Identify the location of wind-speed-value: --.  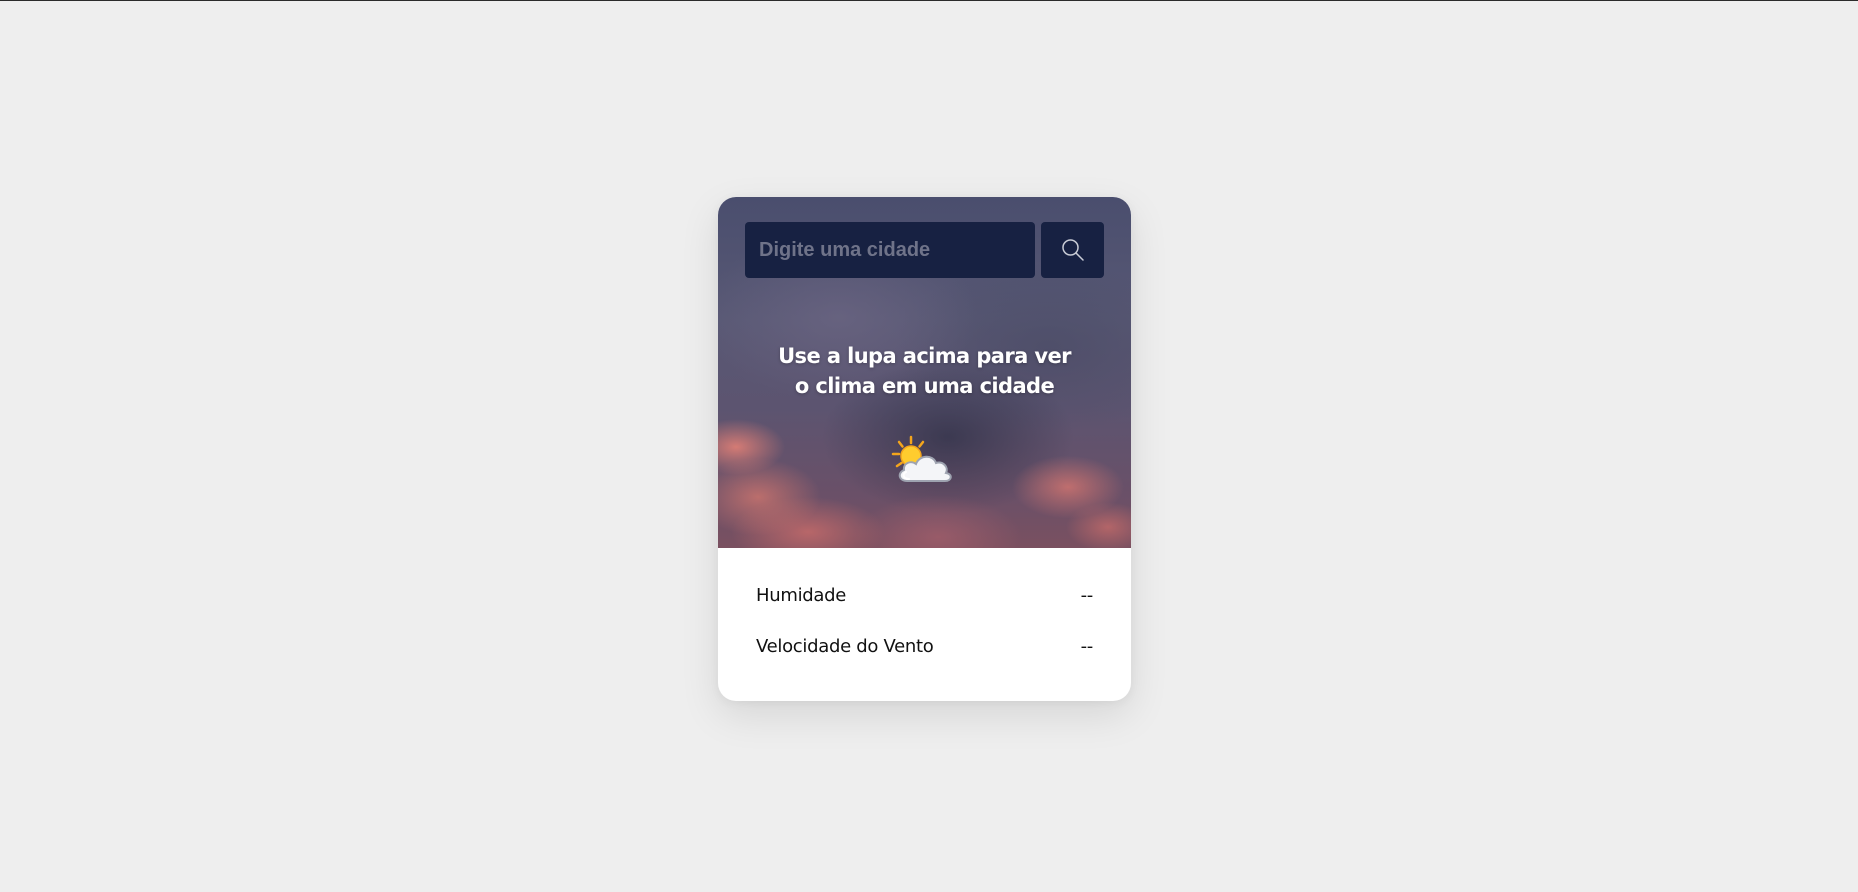
(1087, 646).